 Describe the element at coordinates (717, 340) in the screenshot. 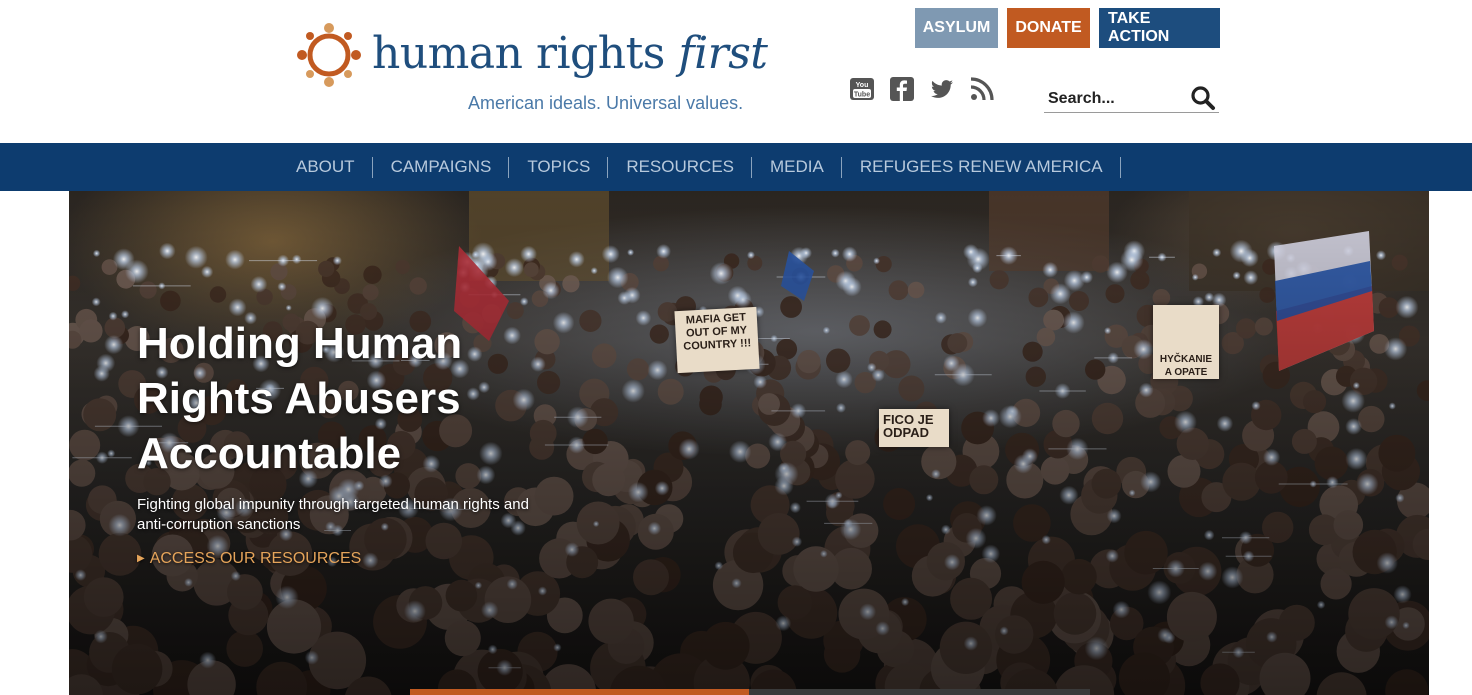

I see `protest-sign-mafia: MAFIA GET OUT OF MY COUNTRY !!!` at that location.